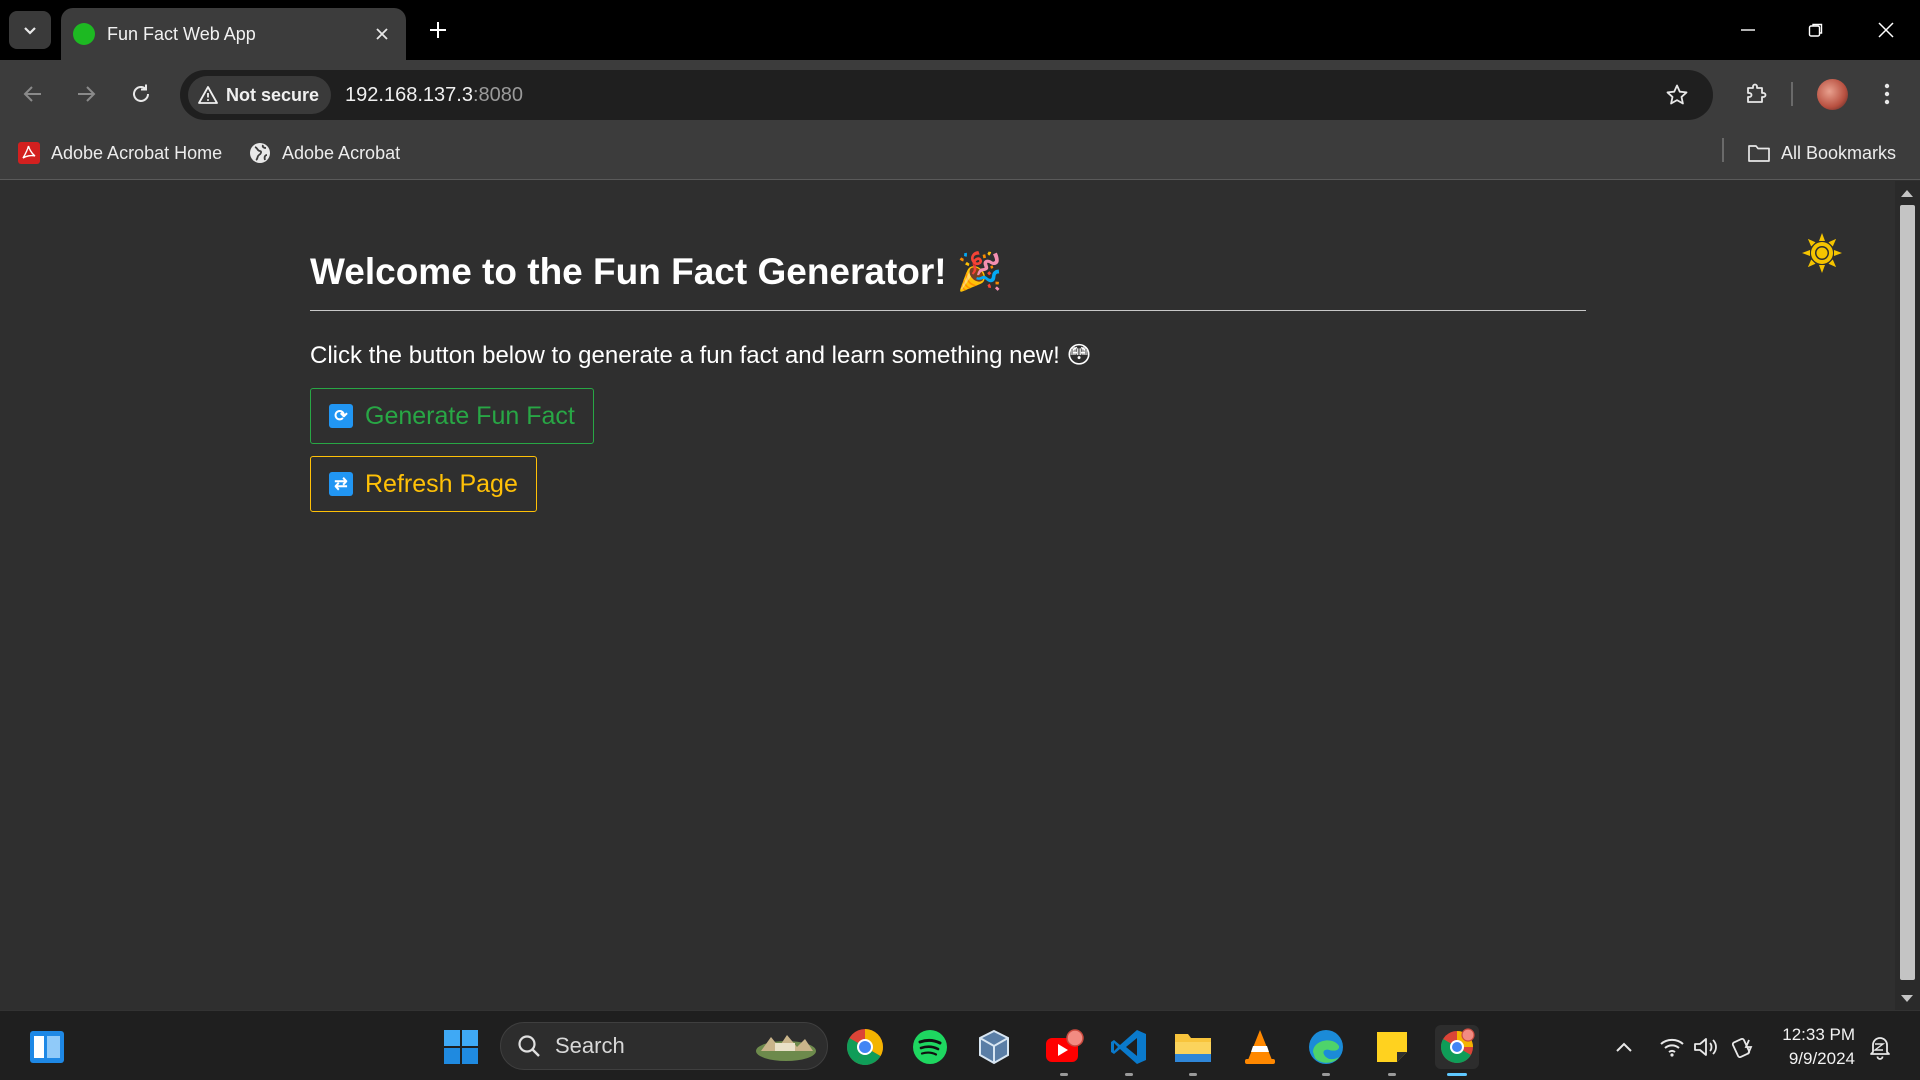 The width and height of the screenshot is (1920, 1080). What do you see at coordinates (865, 1047) in the screenshot?
I see `taskbar-chrome` at bounding box center [865, 1047].